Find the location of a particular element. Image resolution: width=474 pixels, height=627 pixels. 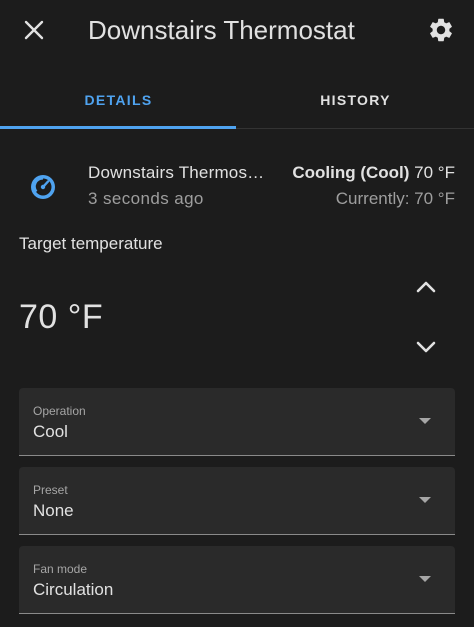

active-tab-indicator is located at coordinates (118, 127).